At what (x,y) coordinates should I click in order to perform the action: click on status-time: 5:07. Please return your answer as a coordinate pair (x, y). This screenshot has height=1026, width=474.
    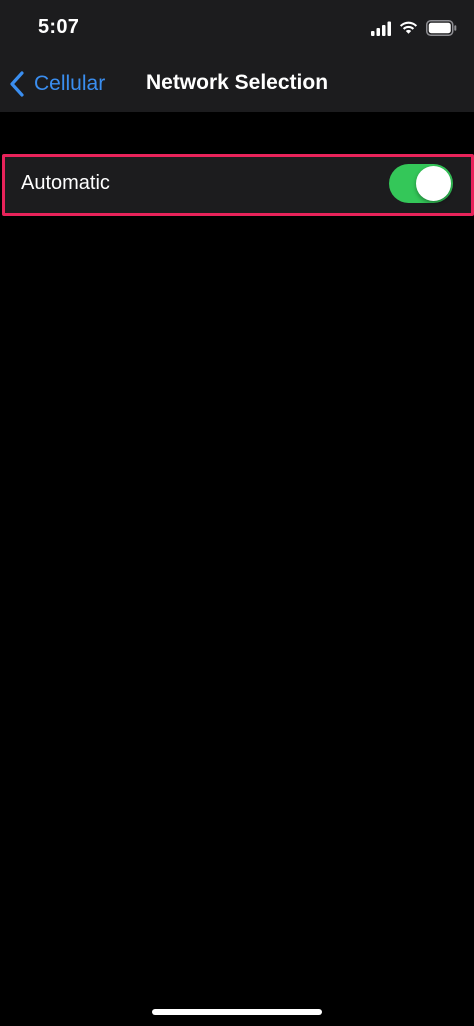
    Looking at the image, I should click on (59, 27).